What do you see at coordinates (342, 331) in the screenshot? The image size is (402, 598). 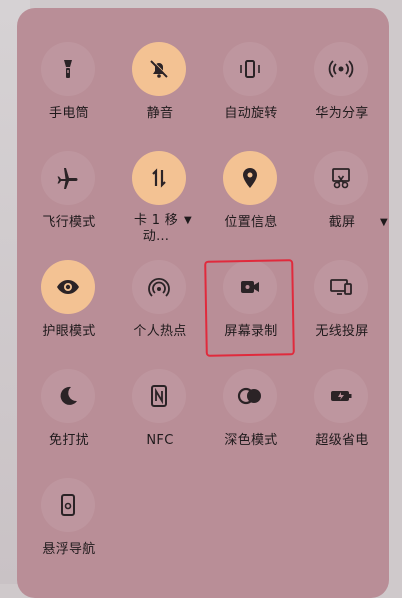 I see `tile-label: 无线投屏` at bounding box center [342, 331].